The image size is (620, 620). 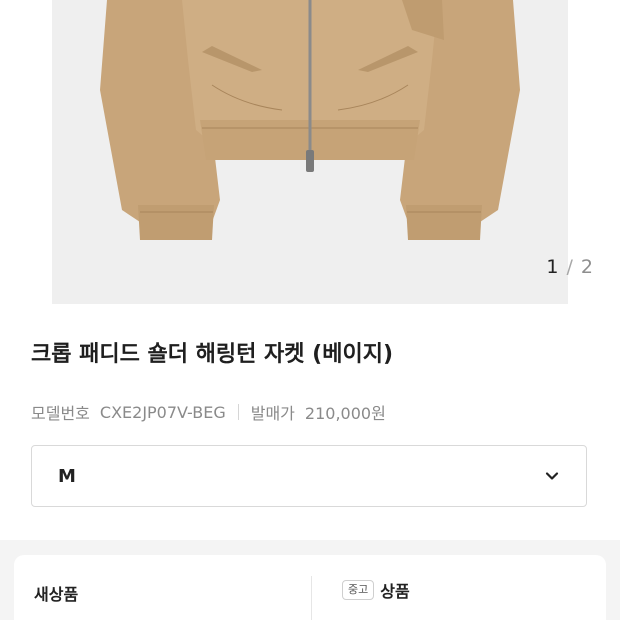 What do you see at coordinates (60, 413) in the screenshot?
I see `model-number-label: 모델번호` at bounding box center [60, 413].